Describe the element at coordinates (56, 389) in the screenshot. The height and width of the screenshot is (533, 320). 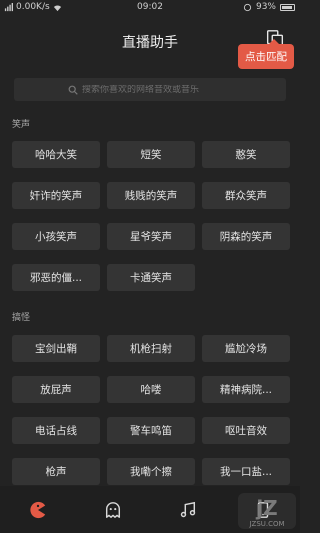
I see `sound-chip: 放屁声` at that location.